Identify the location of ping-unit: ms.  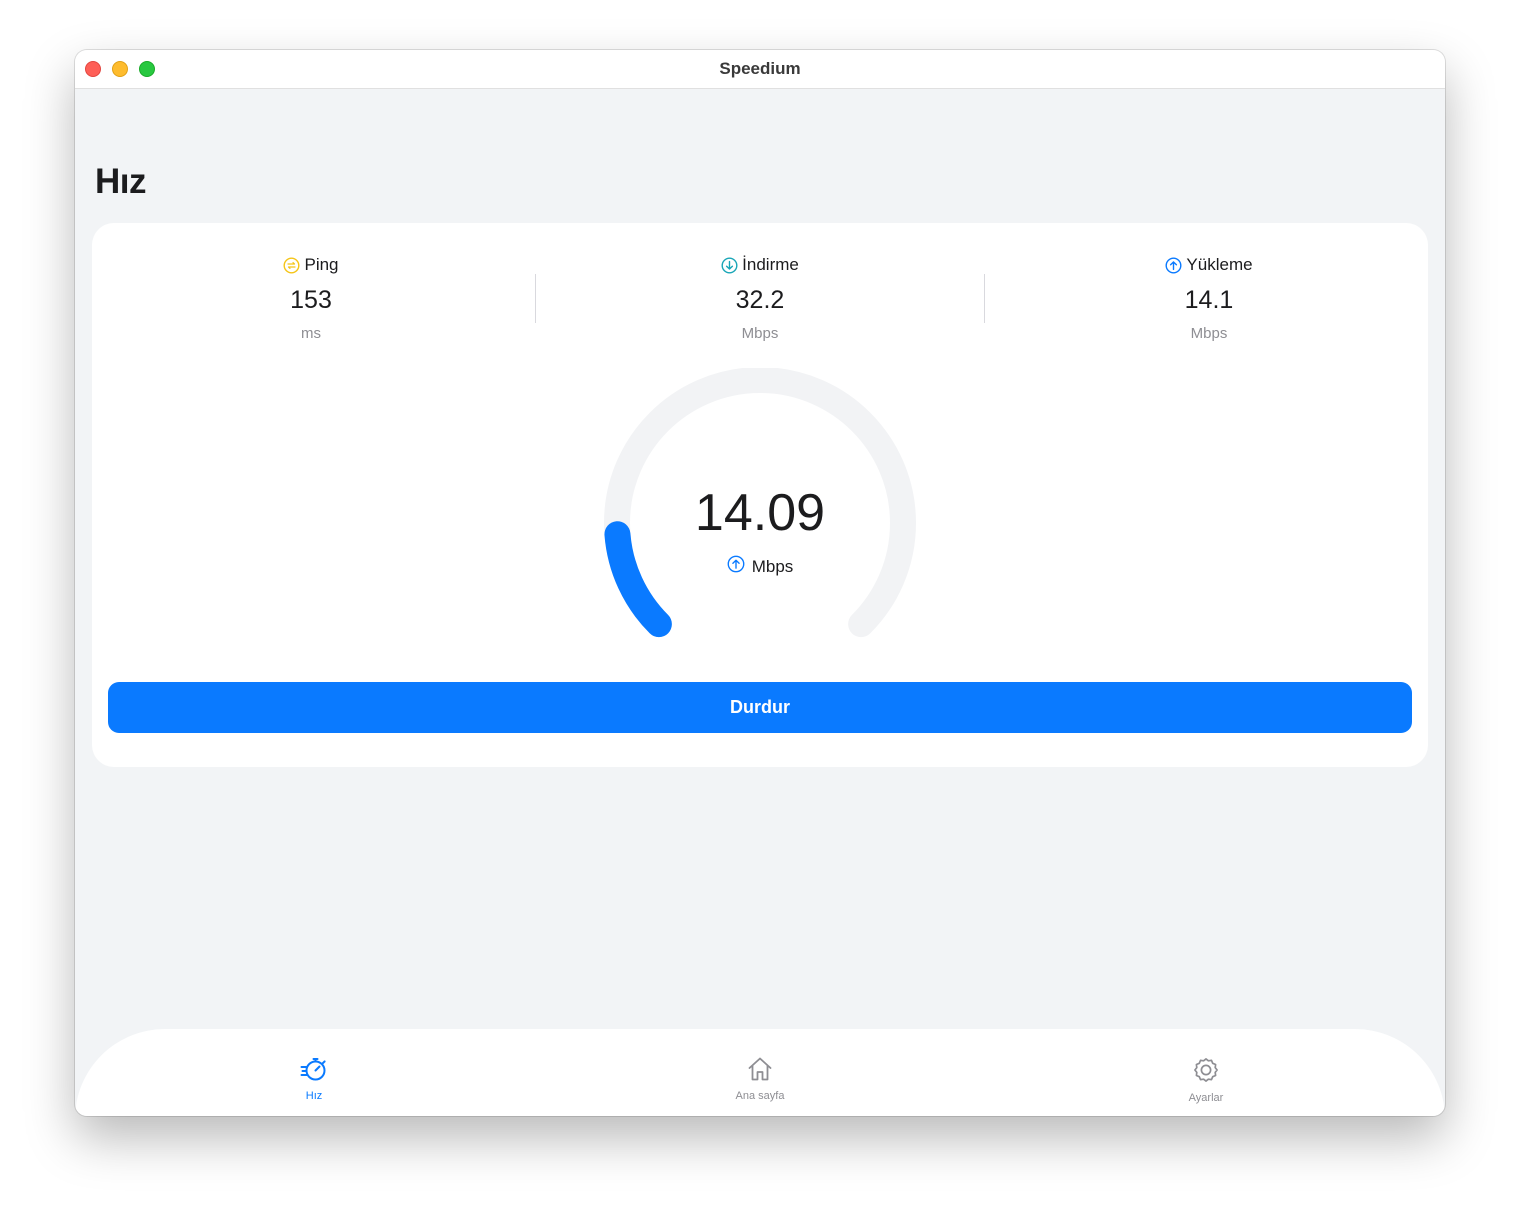
(311, 333).